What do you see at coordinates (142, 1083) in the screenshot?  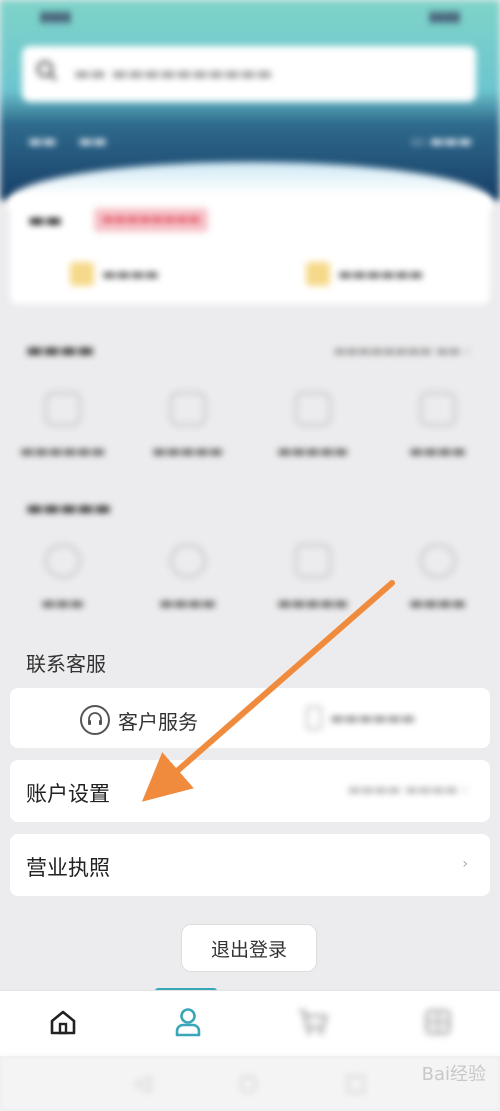 I see `back-icon: ◁` at bounding box center [142, 1083].